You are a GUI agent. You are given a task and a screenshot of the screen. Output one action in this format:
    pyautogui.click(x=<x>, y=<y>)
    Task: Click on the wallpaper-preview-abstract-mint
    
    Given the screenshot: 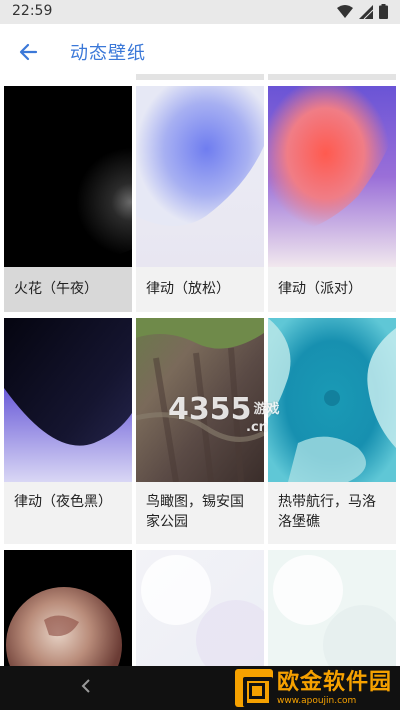 What is the action you would take?
    pyautogui.click(x=332, y=610)
    